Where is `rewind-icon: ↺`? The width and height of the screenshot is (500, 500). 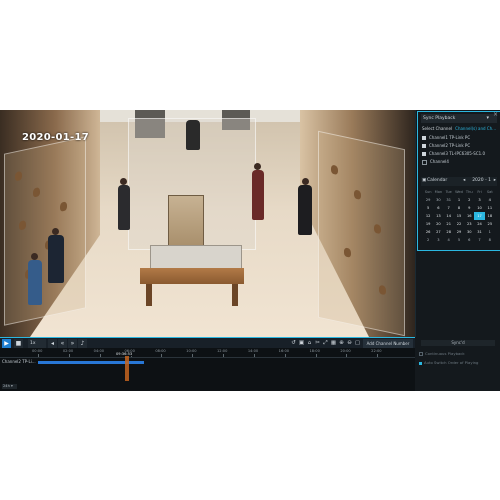 rewind-icon: ↺ is located at coordinates (293, 343).